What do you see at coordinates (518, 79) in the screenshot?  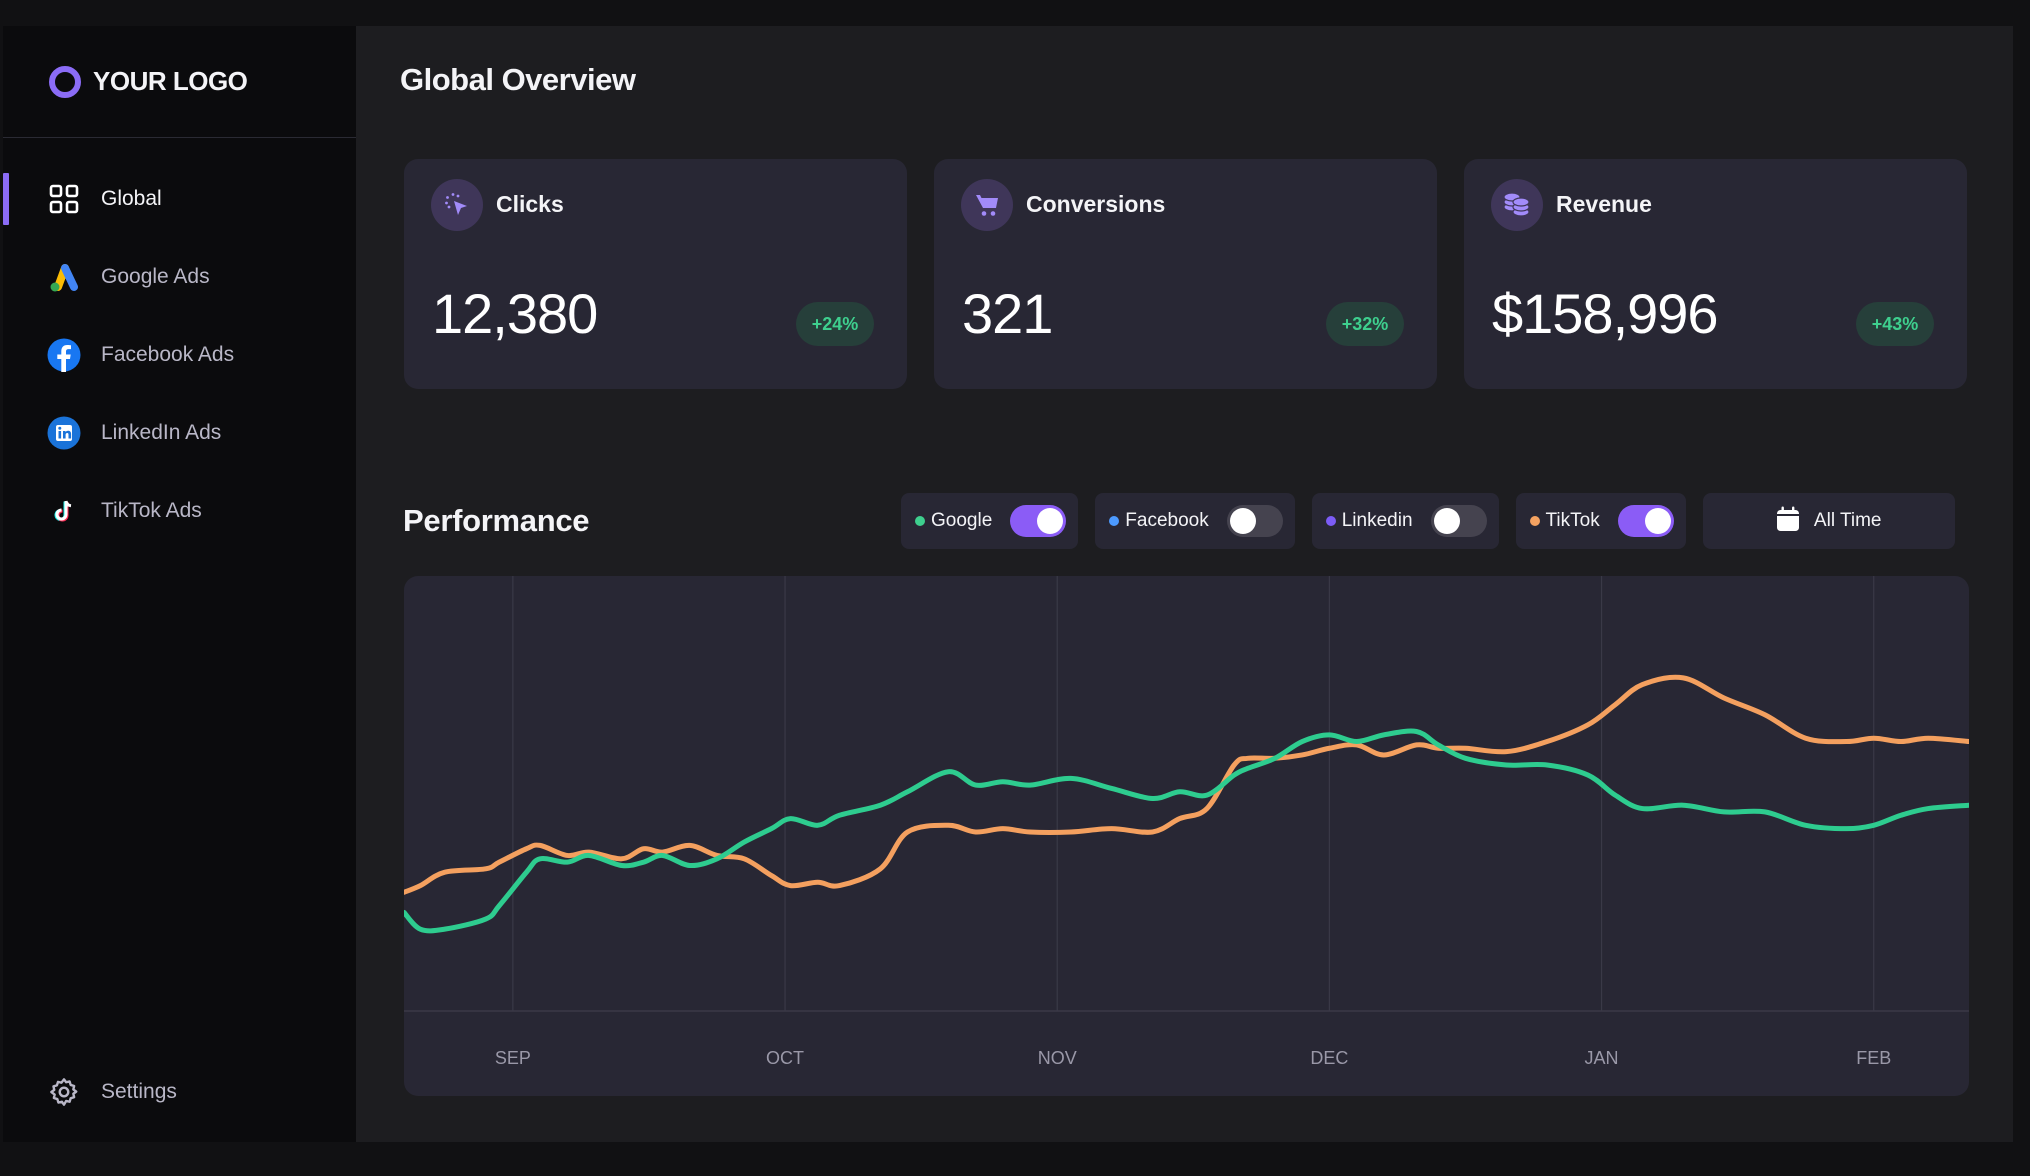 I see `page-title: Global Overview` at bounding box center [518, 79].